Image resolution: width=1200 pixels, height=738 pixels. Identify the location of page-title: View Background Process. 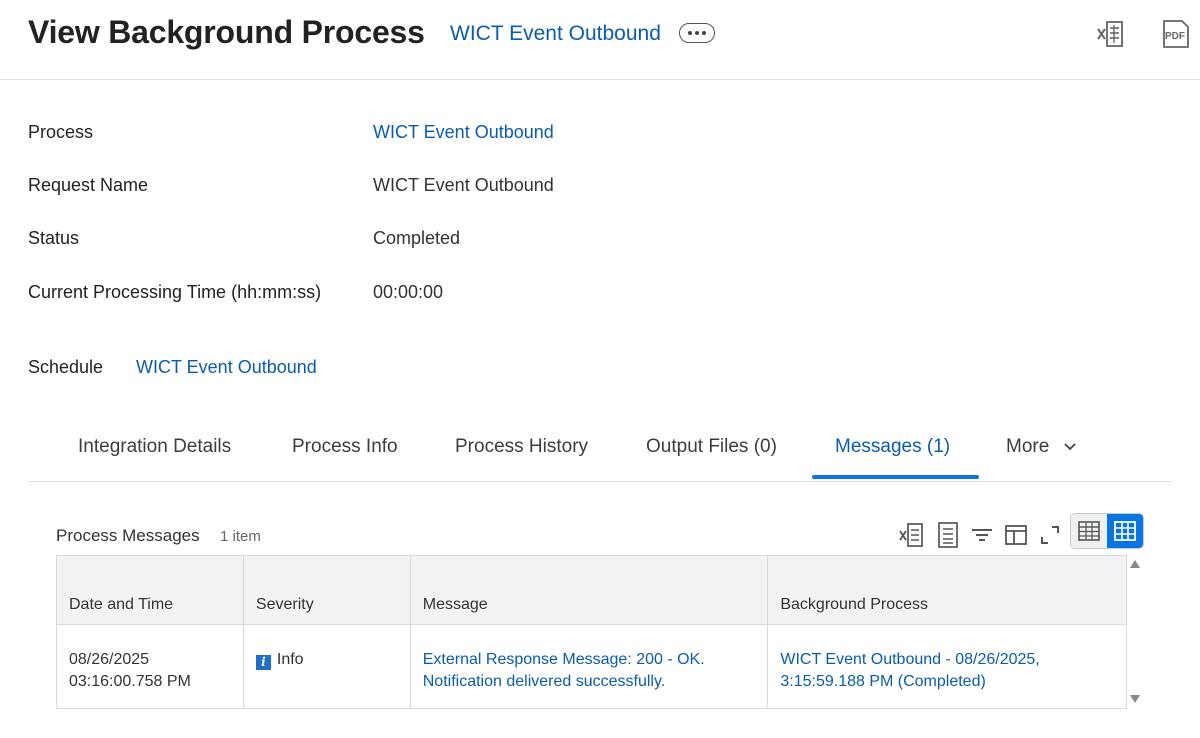
(226, 32).